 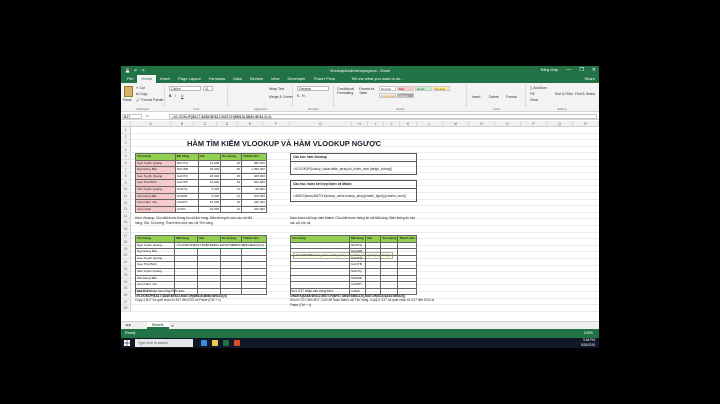 I want to click on style-calculation: Calculation, so click(x=387, y=95).